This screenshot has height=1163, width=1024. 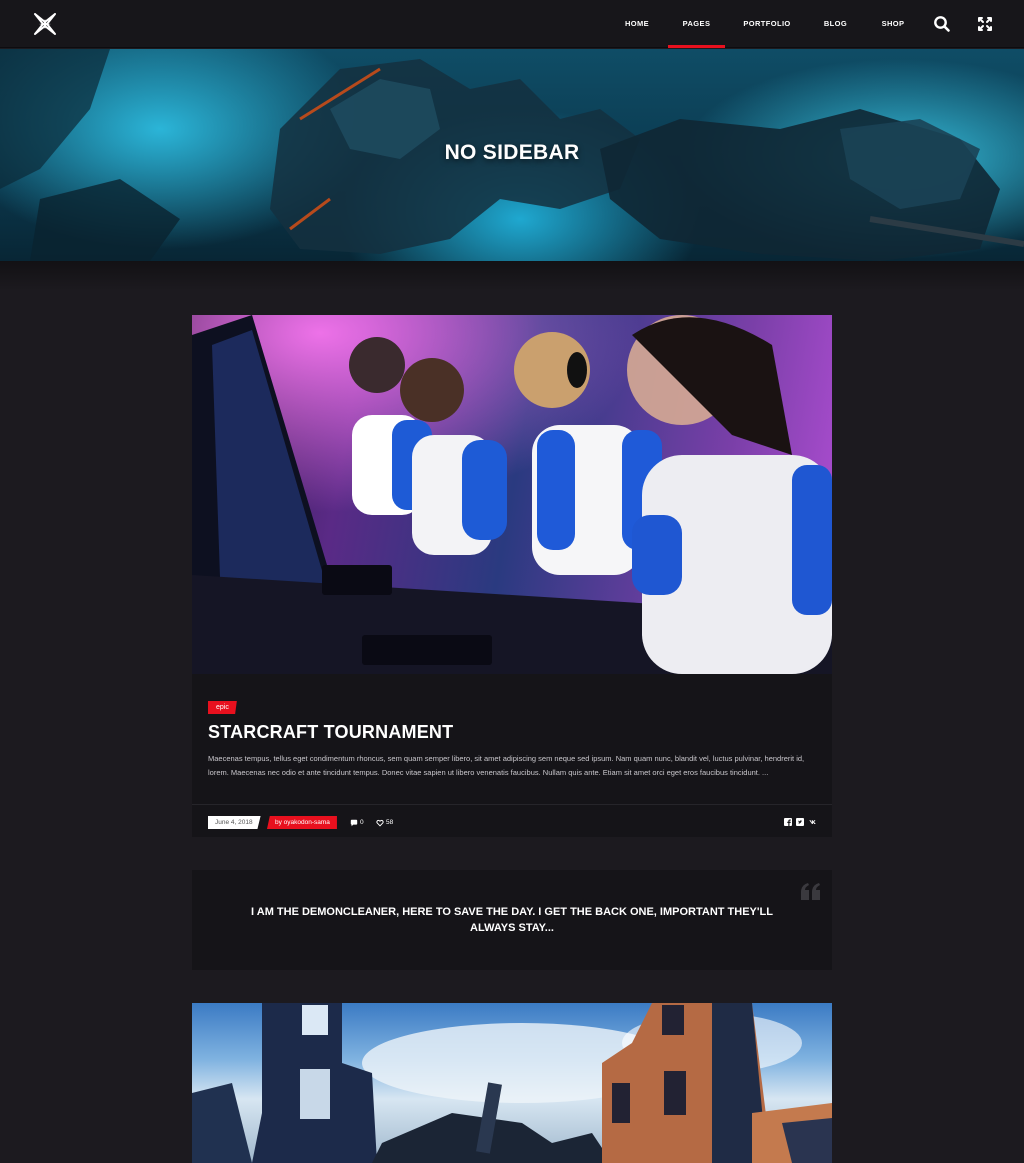 What do you see at coordinates (380, 822) in the screenshot?
I see `heart-icon` at bounding box center [380, 822].